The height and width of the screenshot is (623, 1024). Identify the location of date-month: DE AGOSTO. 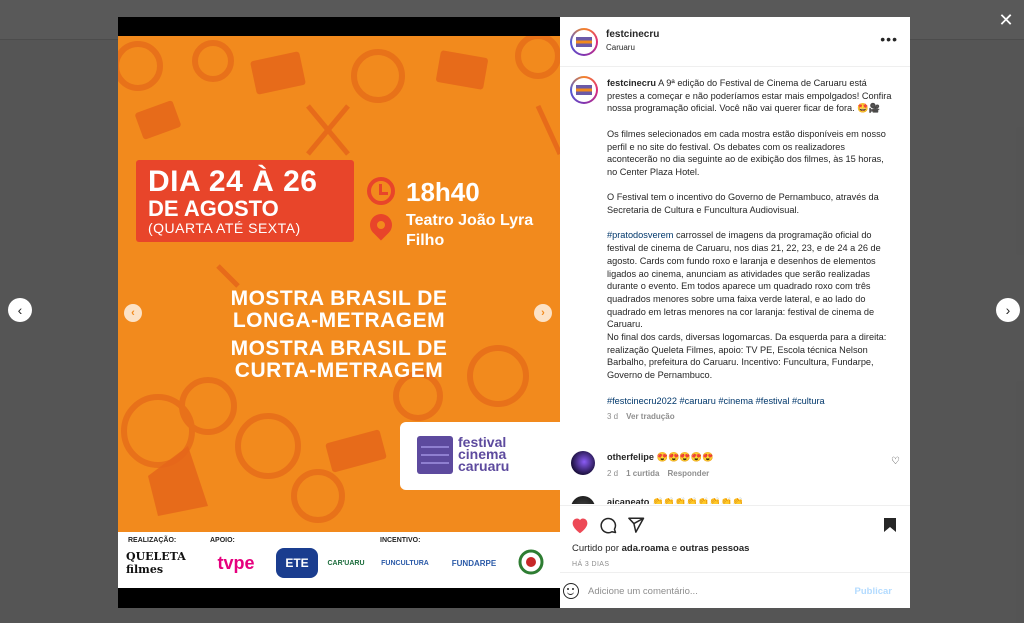
(213, 208).